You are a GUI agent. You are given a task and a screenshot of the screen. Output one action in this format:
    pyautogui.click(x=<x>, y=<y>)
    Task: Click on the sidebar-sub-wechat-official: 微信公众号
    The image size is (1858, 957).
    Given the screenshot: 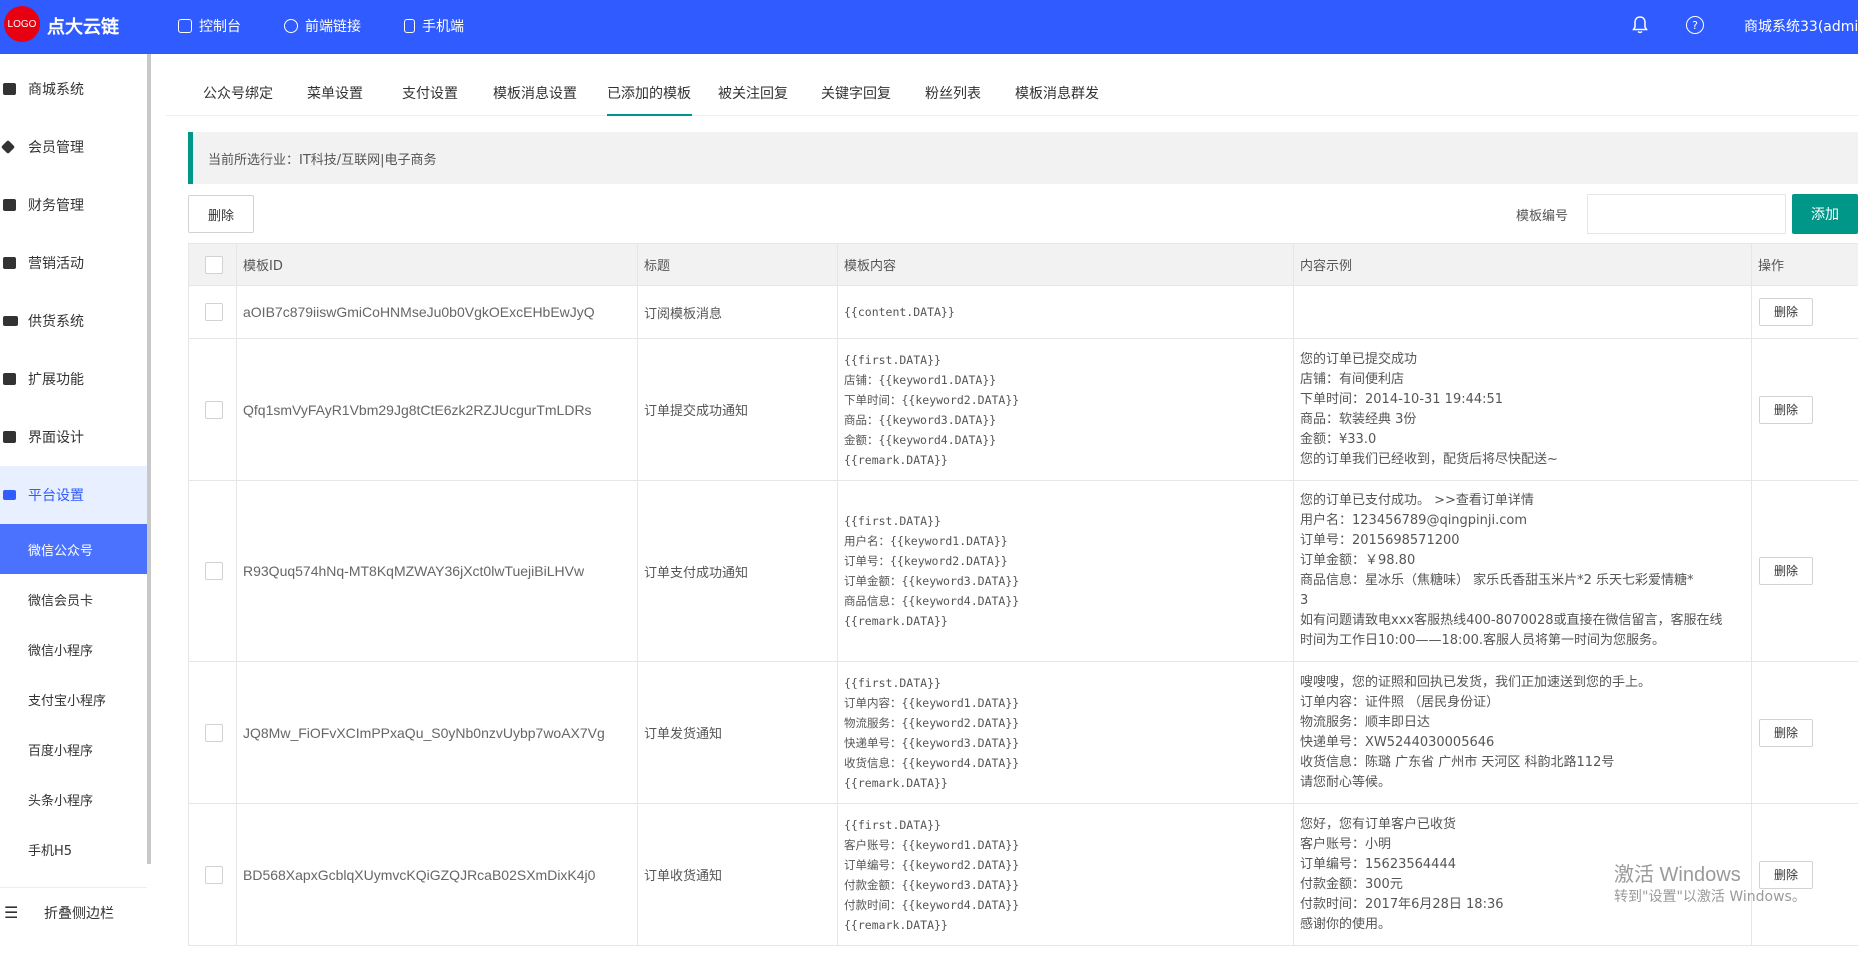 What is the action you would take?
    pyautogui.click(x=73, y=549)
    